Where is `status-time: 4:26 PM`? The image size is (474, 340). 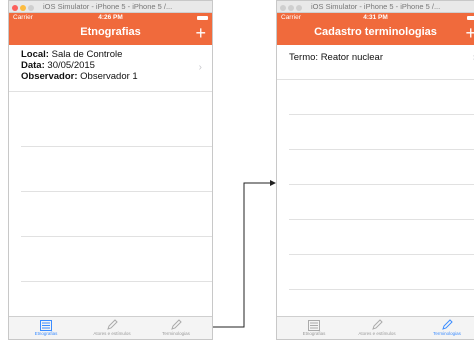 status-time: 4:26 PM is located at coordinates (110, 17).